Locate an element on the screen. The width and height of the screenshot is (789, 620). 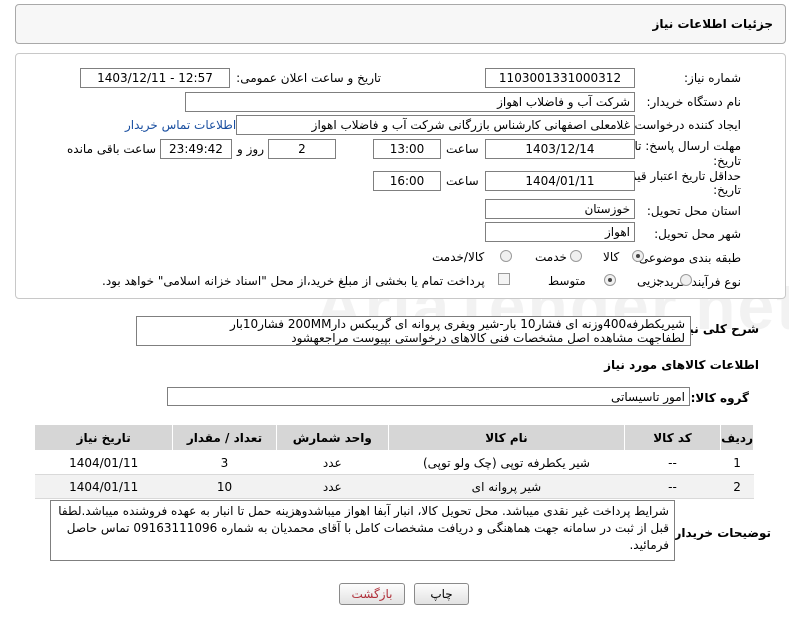
category-radio-goods is located at coordinates (638, 256).